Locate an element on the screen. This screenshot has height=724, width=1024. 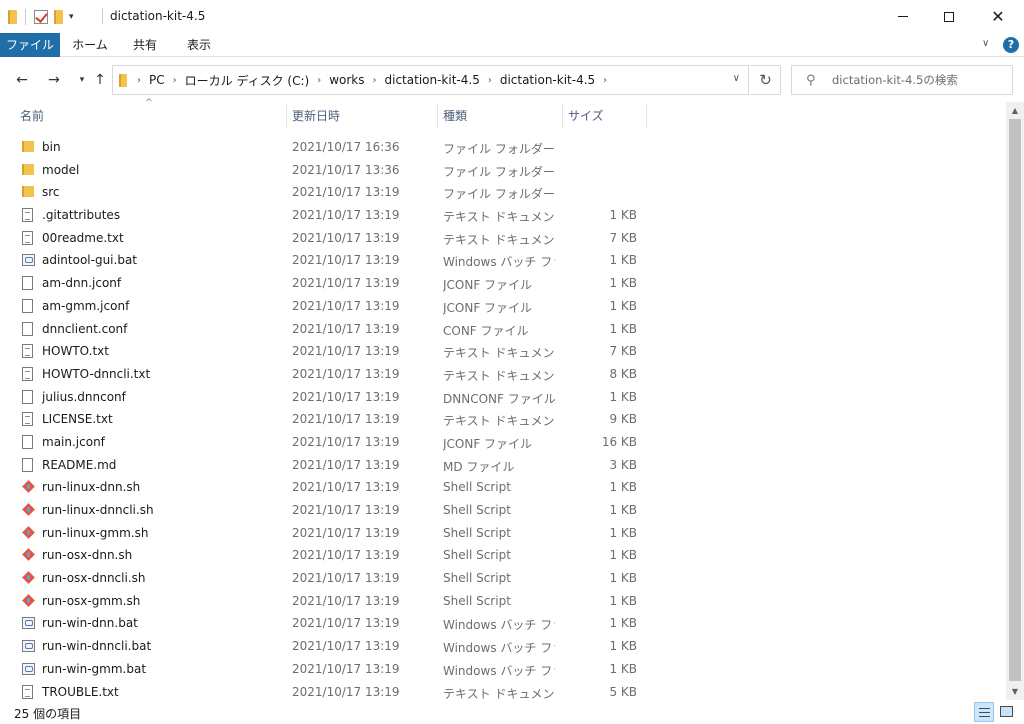
column-header-type: 種類 is located at coordinates (502, 116).